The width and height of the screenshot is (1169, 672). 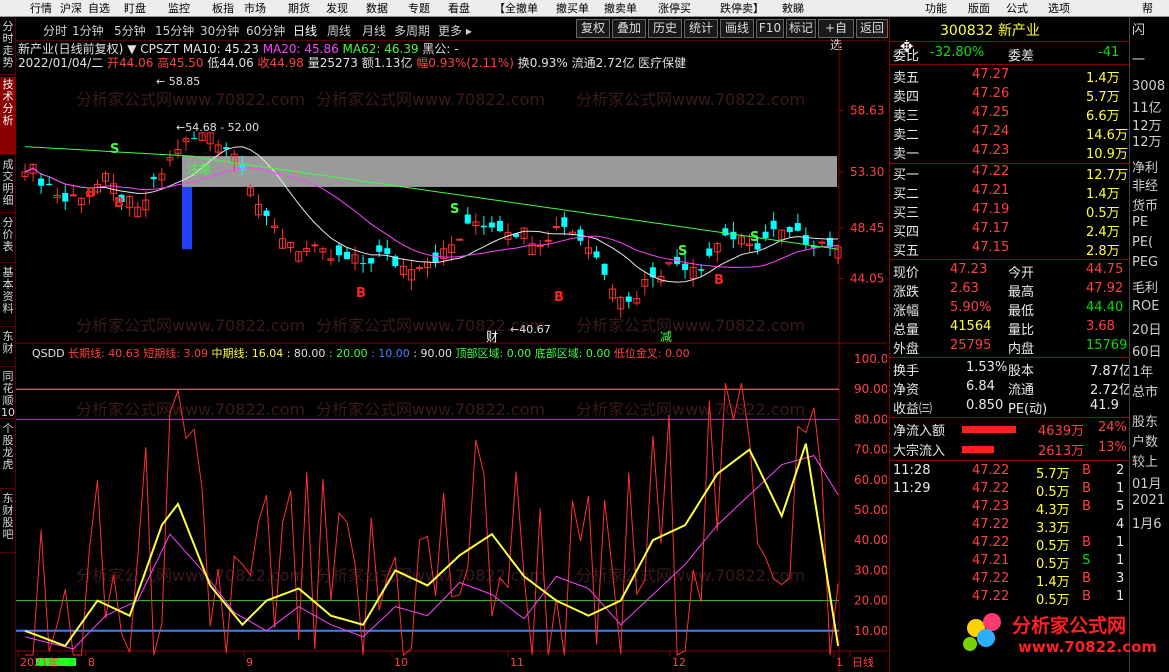 I want to click on tick-row-6: 47.22 1.4万 B 3, so click(x=1010, y=580).